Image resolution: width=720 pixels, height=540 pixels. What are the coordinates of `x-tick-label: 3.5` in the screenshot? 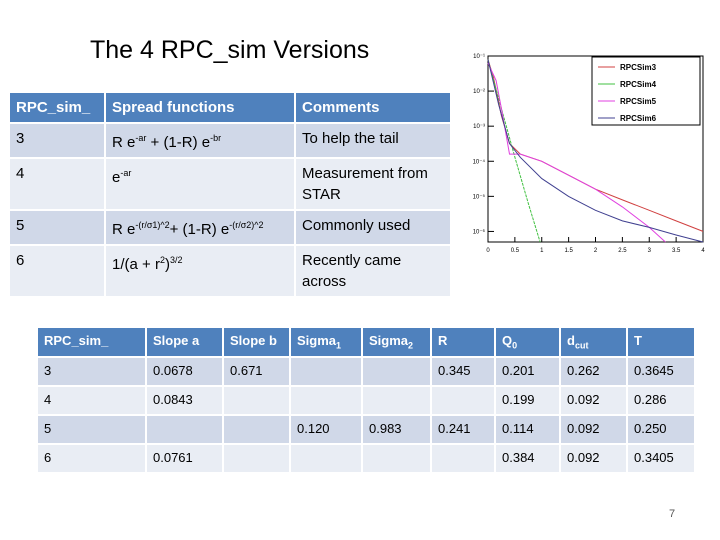 It's located at (676, 251).